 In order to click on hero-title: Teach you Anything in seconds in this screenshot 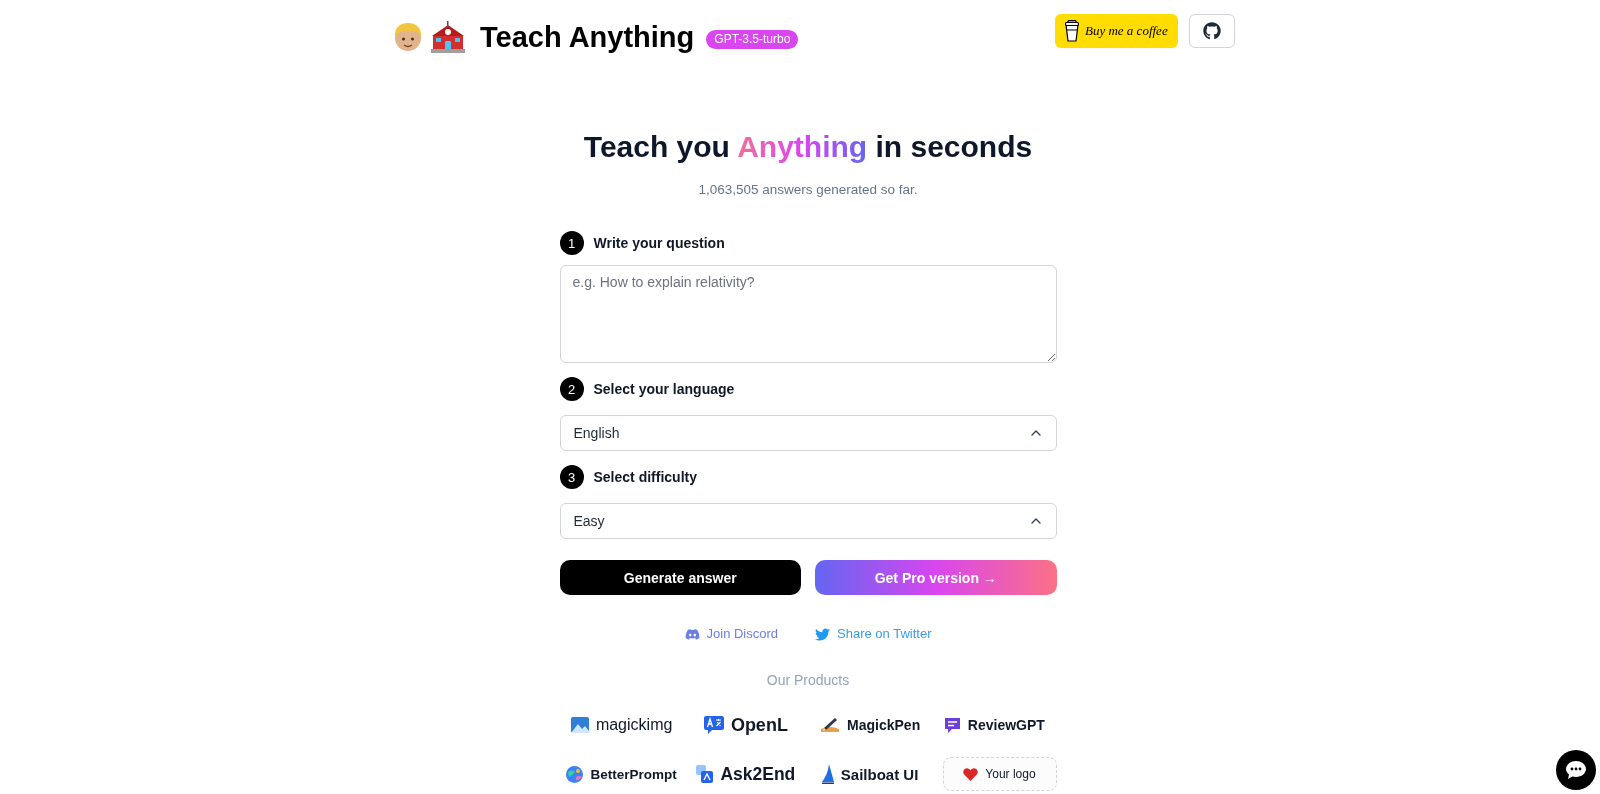, I will do `click(808, 147)`.